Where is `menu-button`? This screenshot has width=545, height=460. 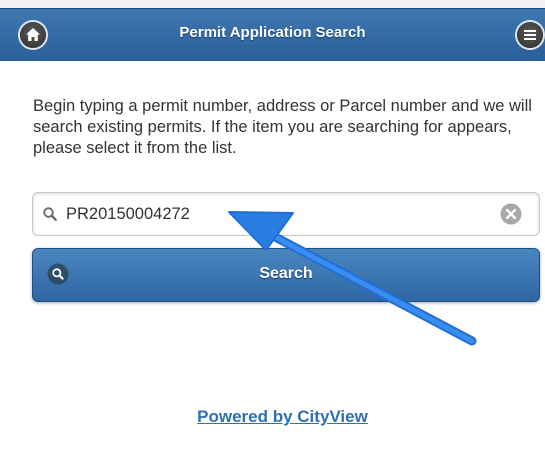
menu-button is located at coordinates (530, 35).